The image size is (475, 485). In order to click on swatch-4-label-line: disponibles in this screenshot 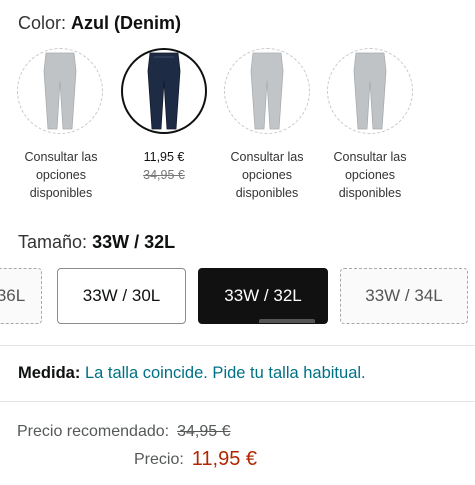, I will do `click(370, 193)`.